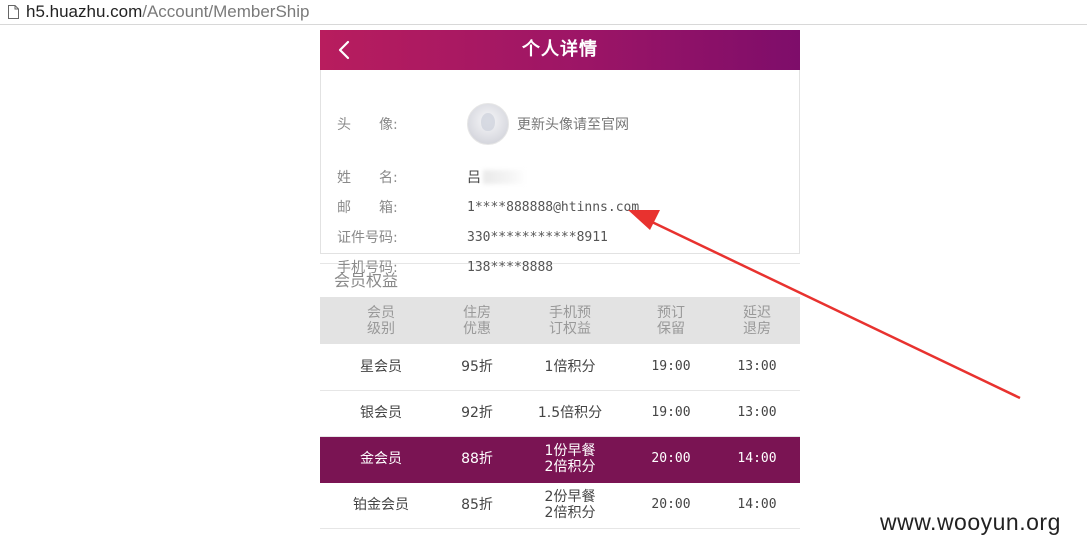 The image size is (1087, 551). I want to click on col-discount: 住房 优惠, so click(477, 320).